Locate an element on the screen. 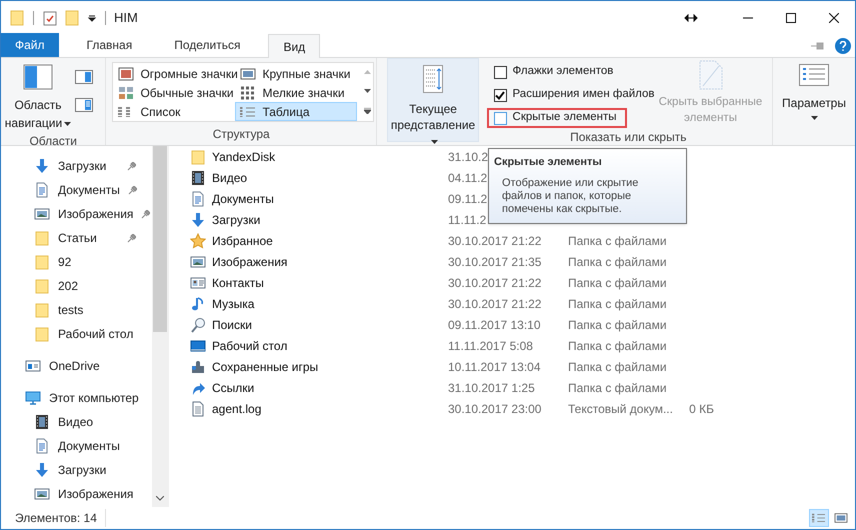  help-button is located at coordinates (843, 46).